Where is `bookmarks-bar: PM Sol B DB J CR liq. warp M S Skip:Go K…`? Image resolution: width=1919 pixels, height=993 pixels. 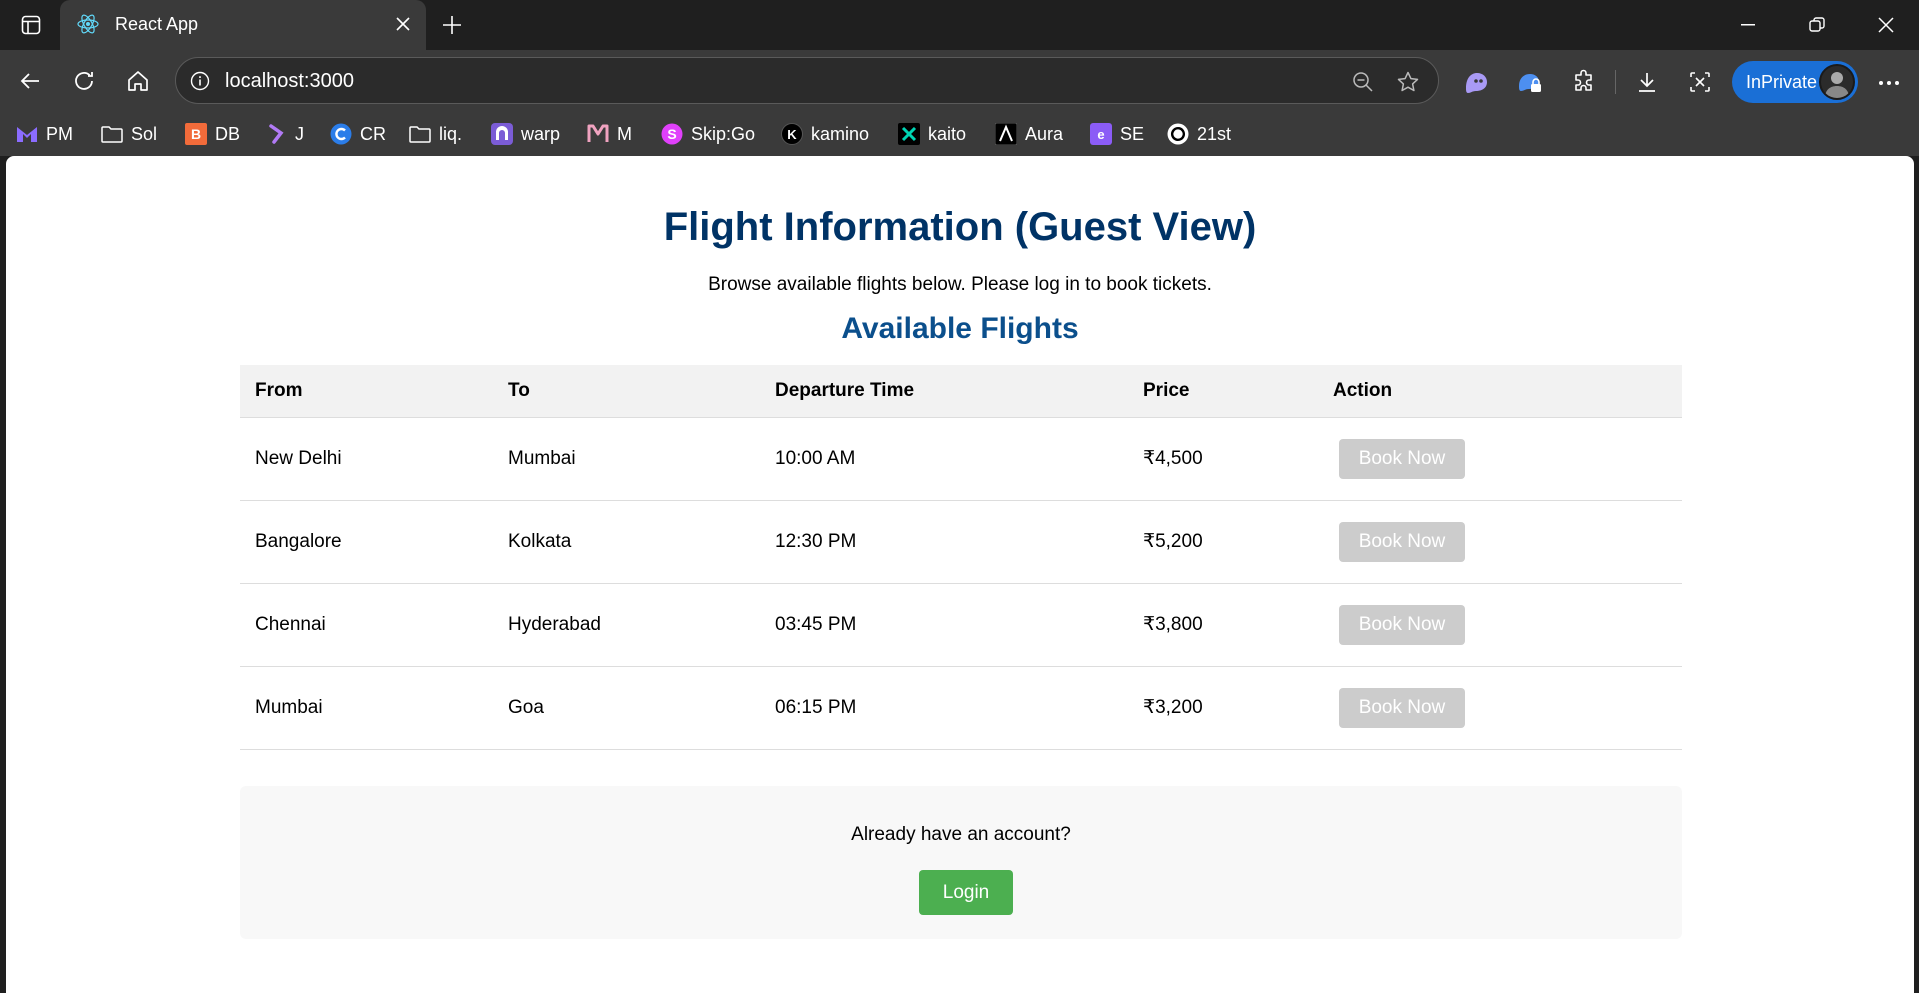
bookmarks-bar: PM Sol B DB J CR liq. warp M S Skip:Go K… is located at coordinates (959, 134).